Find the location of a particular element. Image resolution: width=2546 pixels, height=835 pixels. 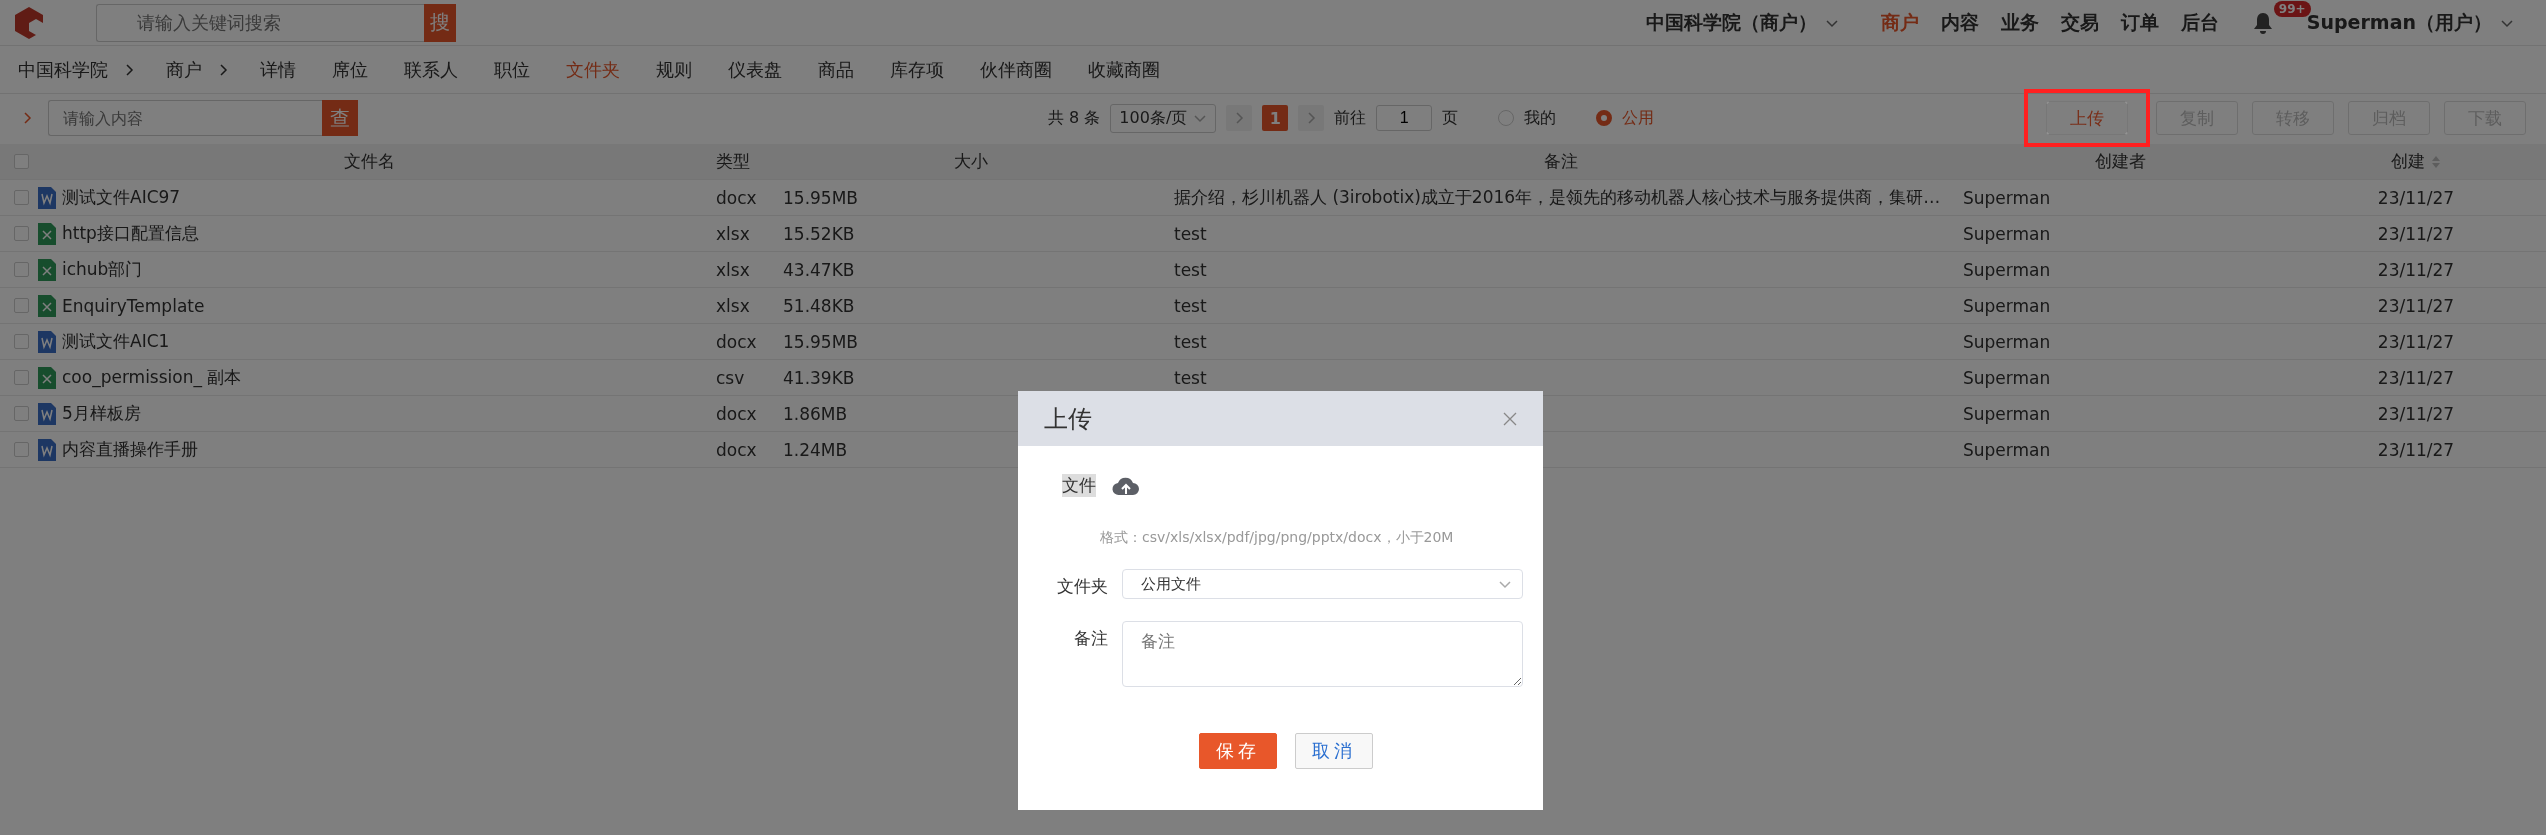

save-button: 保存 is located at coordinates (1237, 751).